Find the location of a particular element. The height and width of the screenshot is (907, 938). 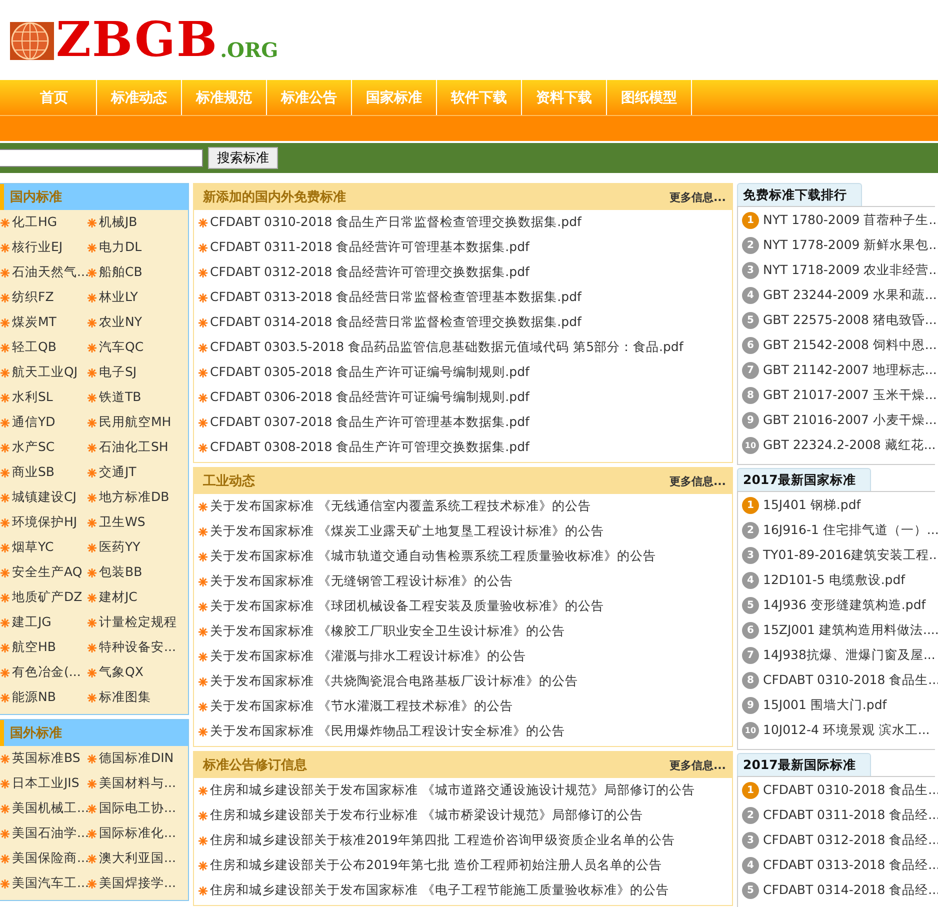

article-link: 住房和城乡建设部关于核准2019年第四批 工程造价咨询甲级资质企业名单的公告 is located at coordinates (463, 840).